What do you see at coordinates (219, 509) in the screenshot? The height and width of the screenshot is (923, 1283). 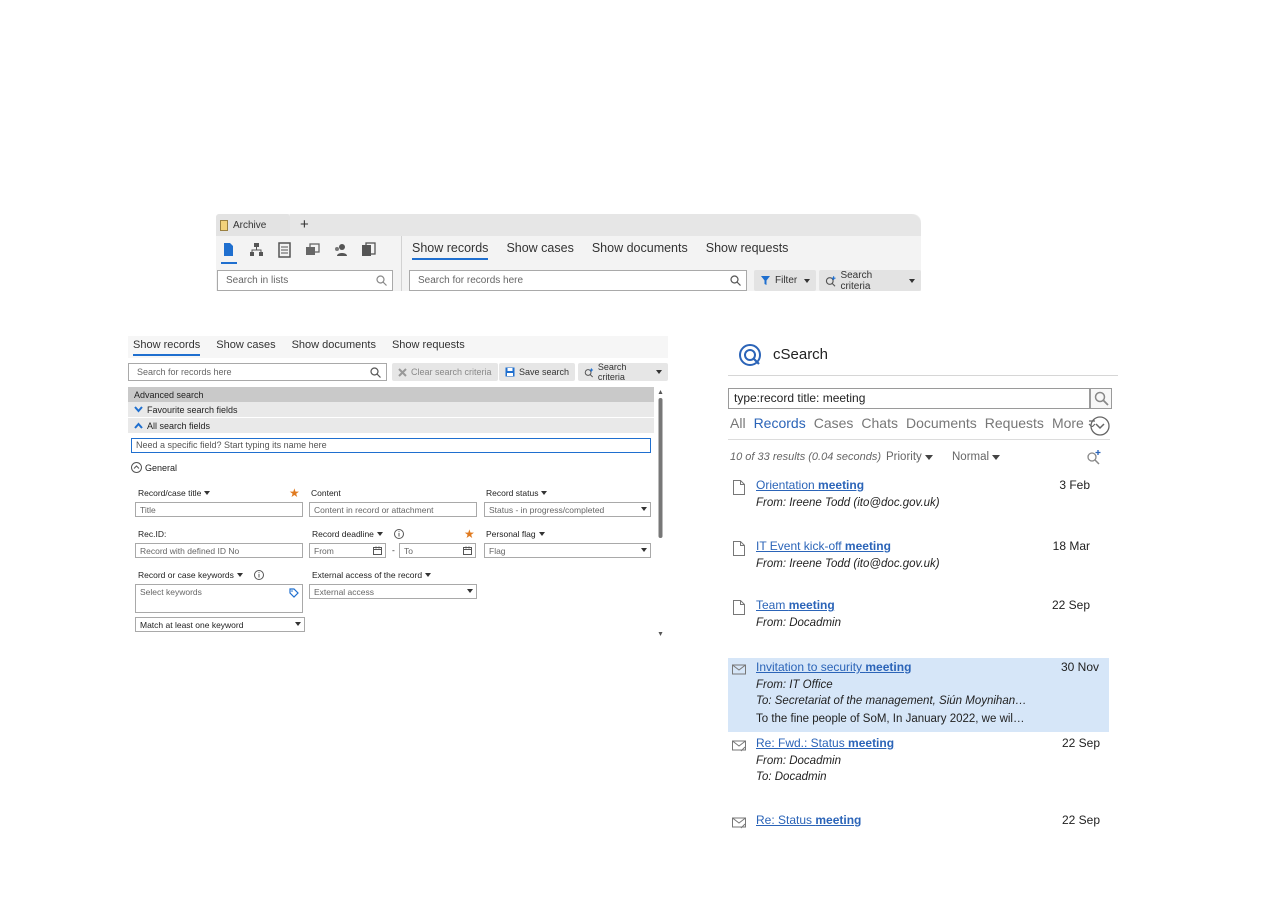 I see `record-case-title-input: Title` at bounding box center [219, 509].